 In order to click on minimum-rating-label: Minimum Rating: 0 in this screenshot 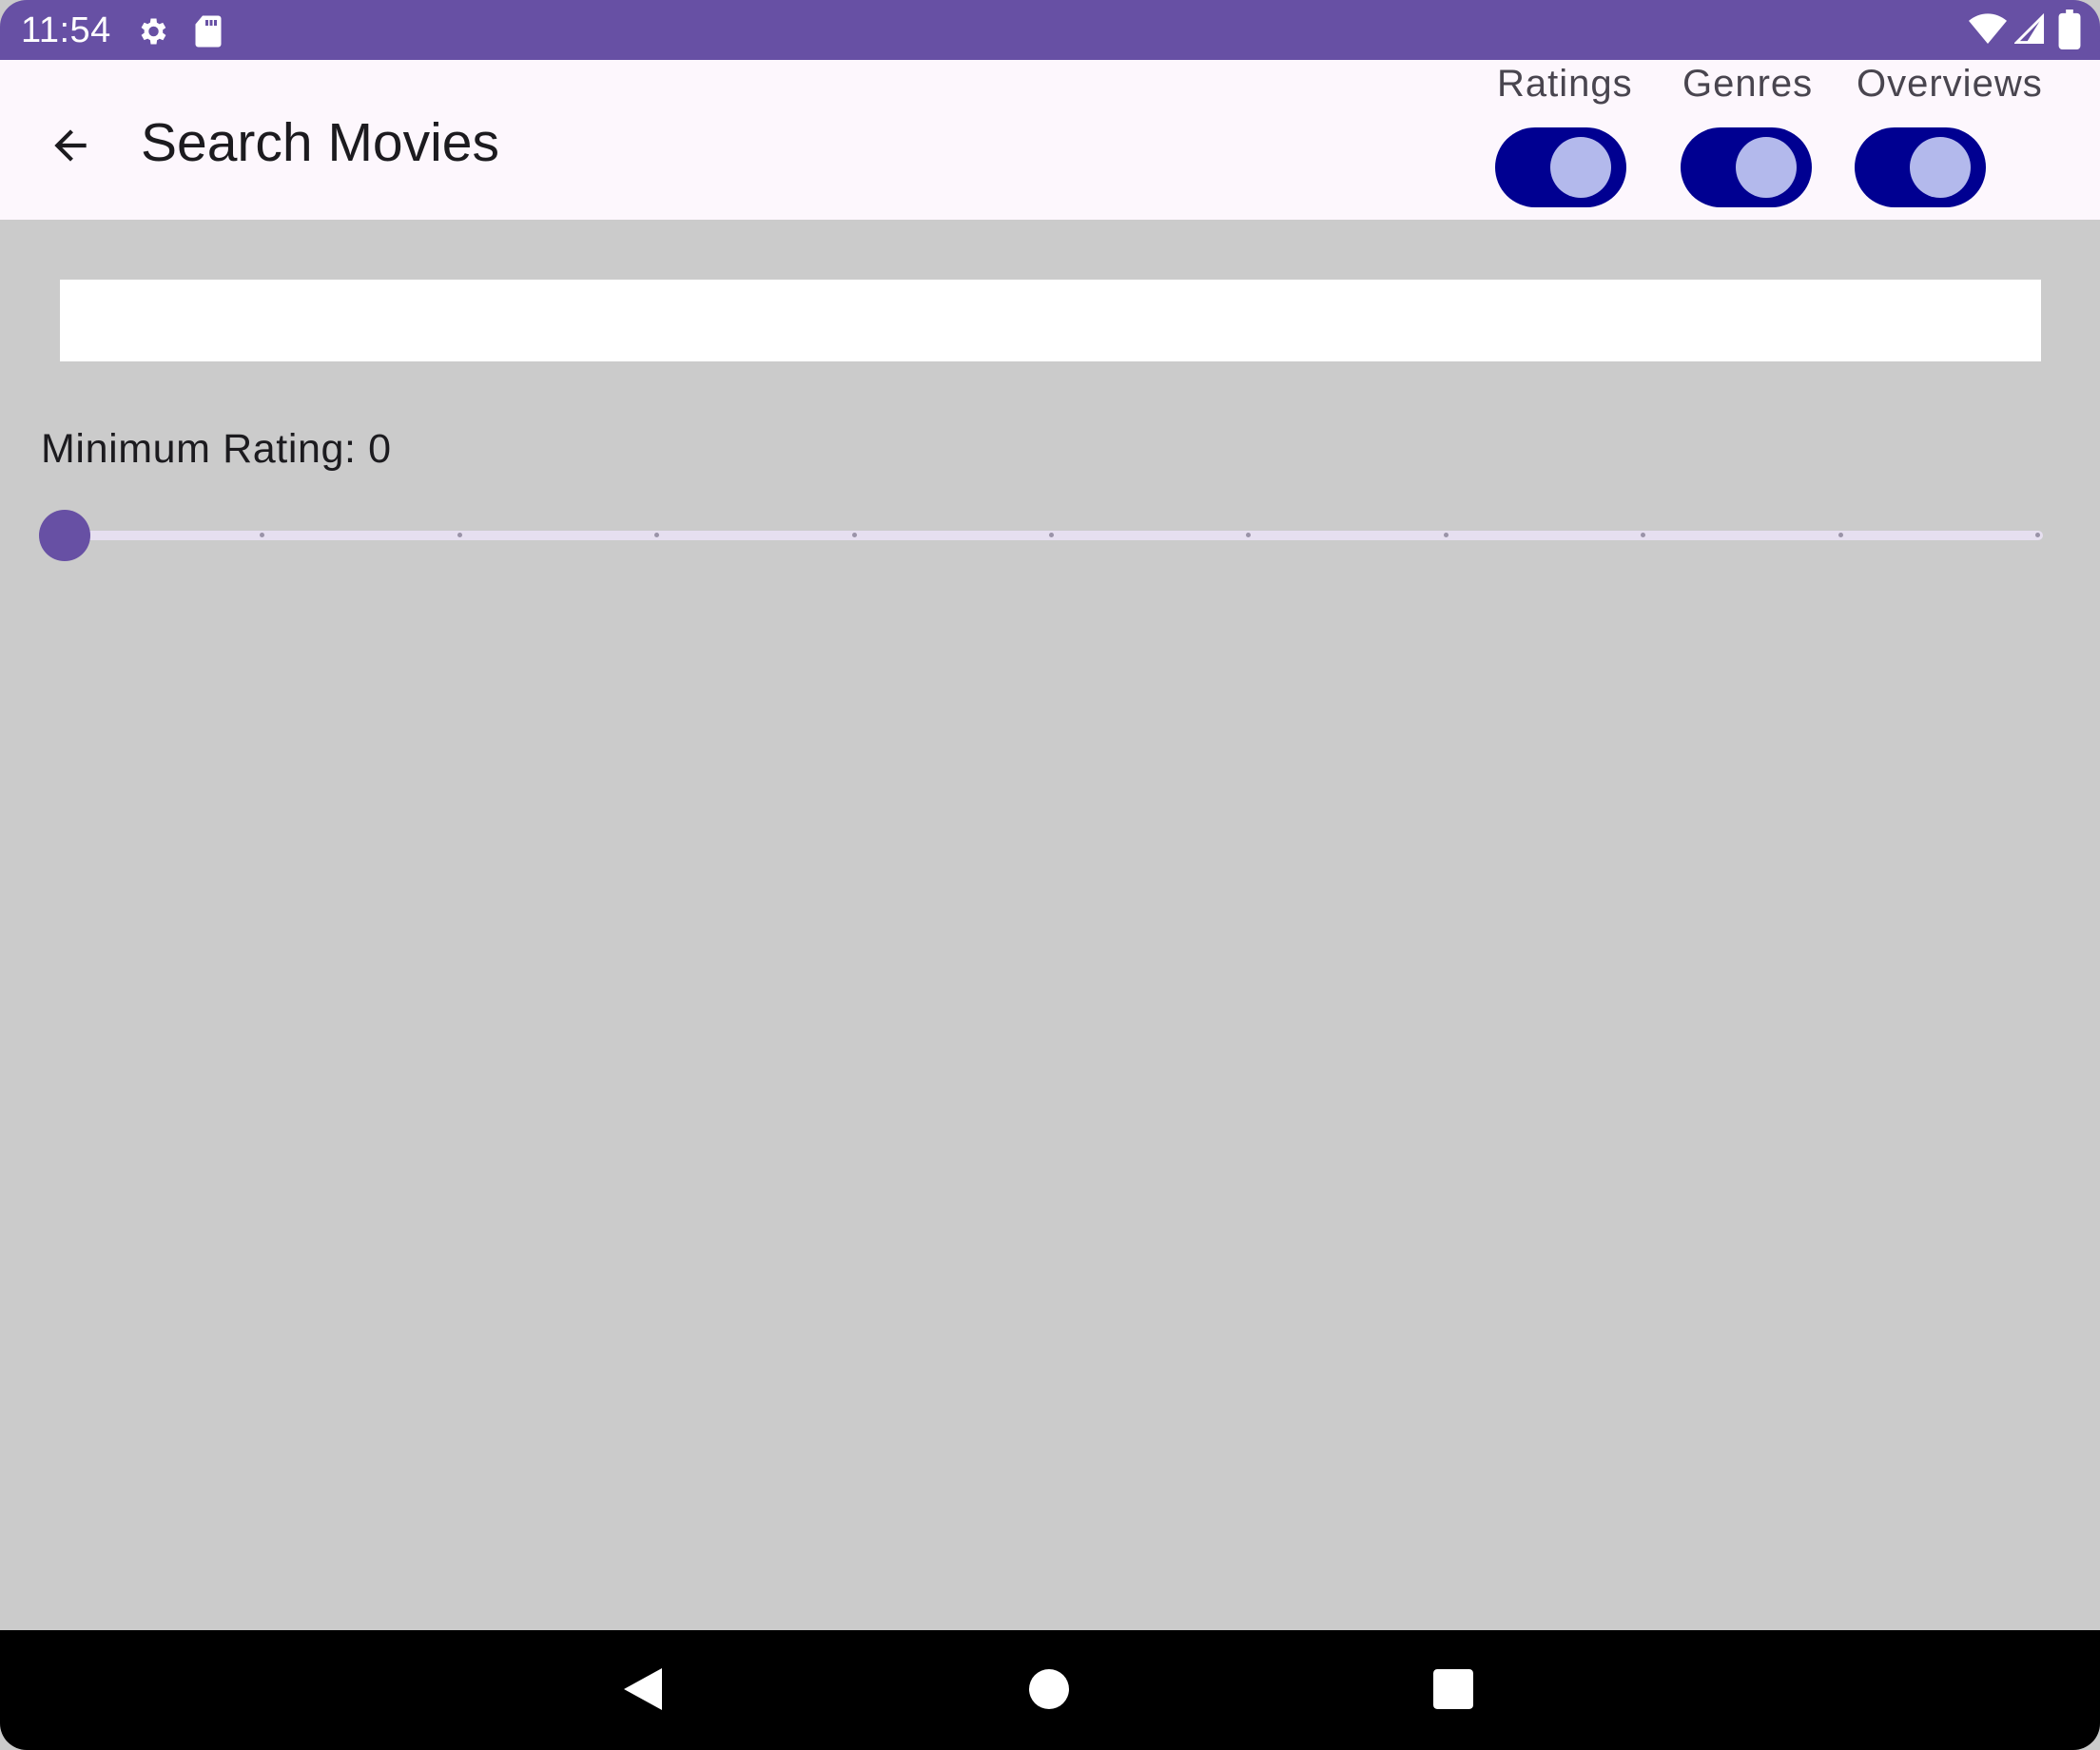, I will do `click(216, 449)`.